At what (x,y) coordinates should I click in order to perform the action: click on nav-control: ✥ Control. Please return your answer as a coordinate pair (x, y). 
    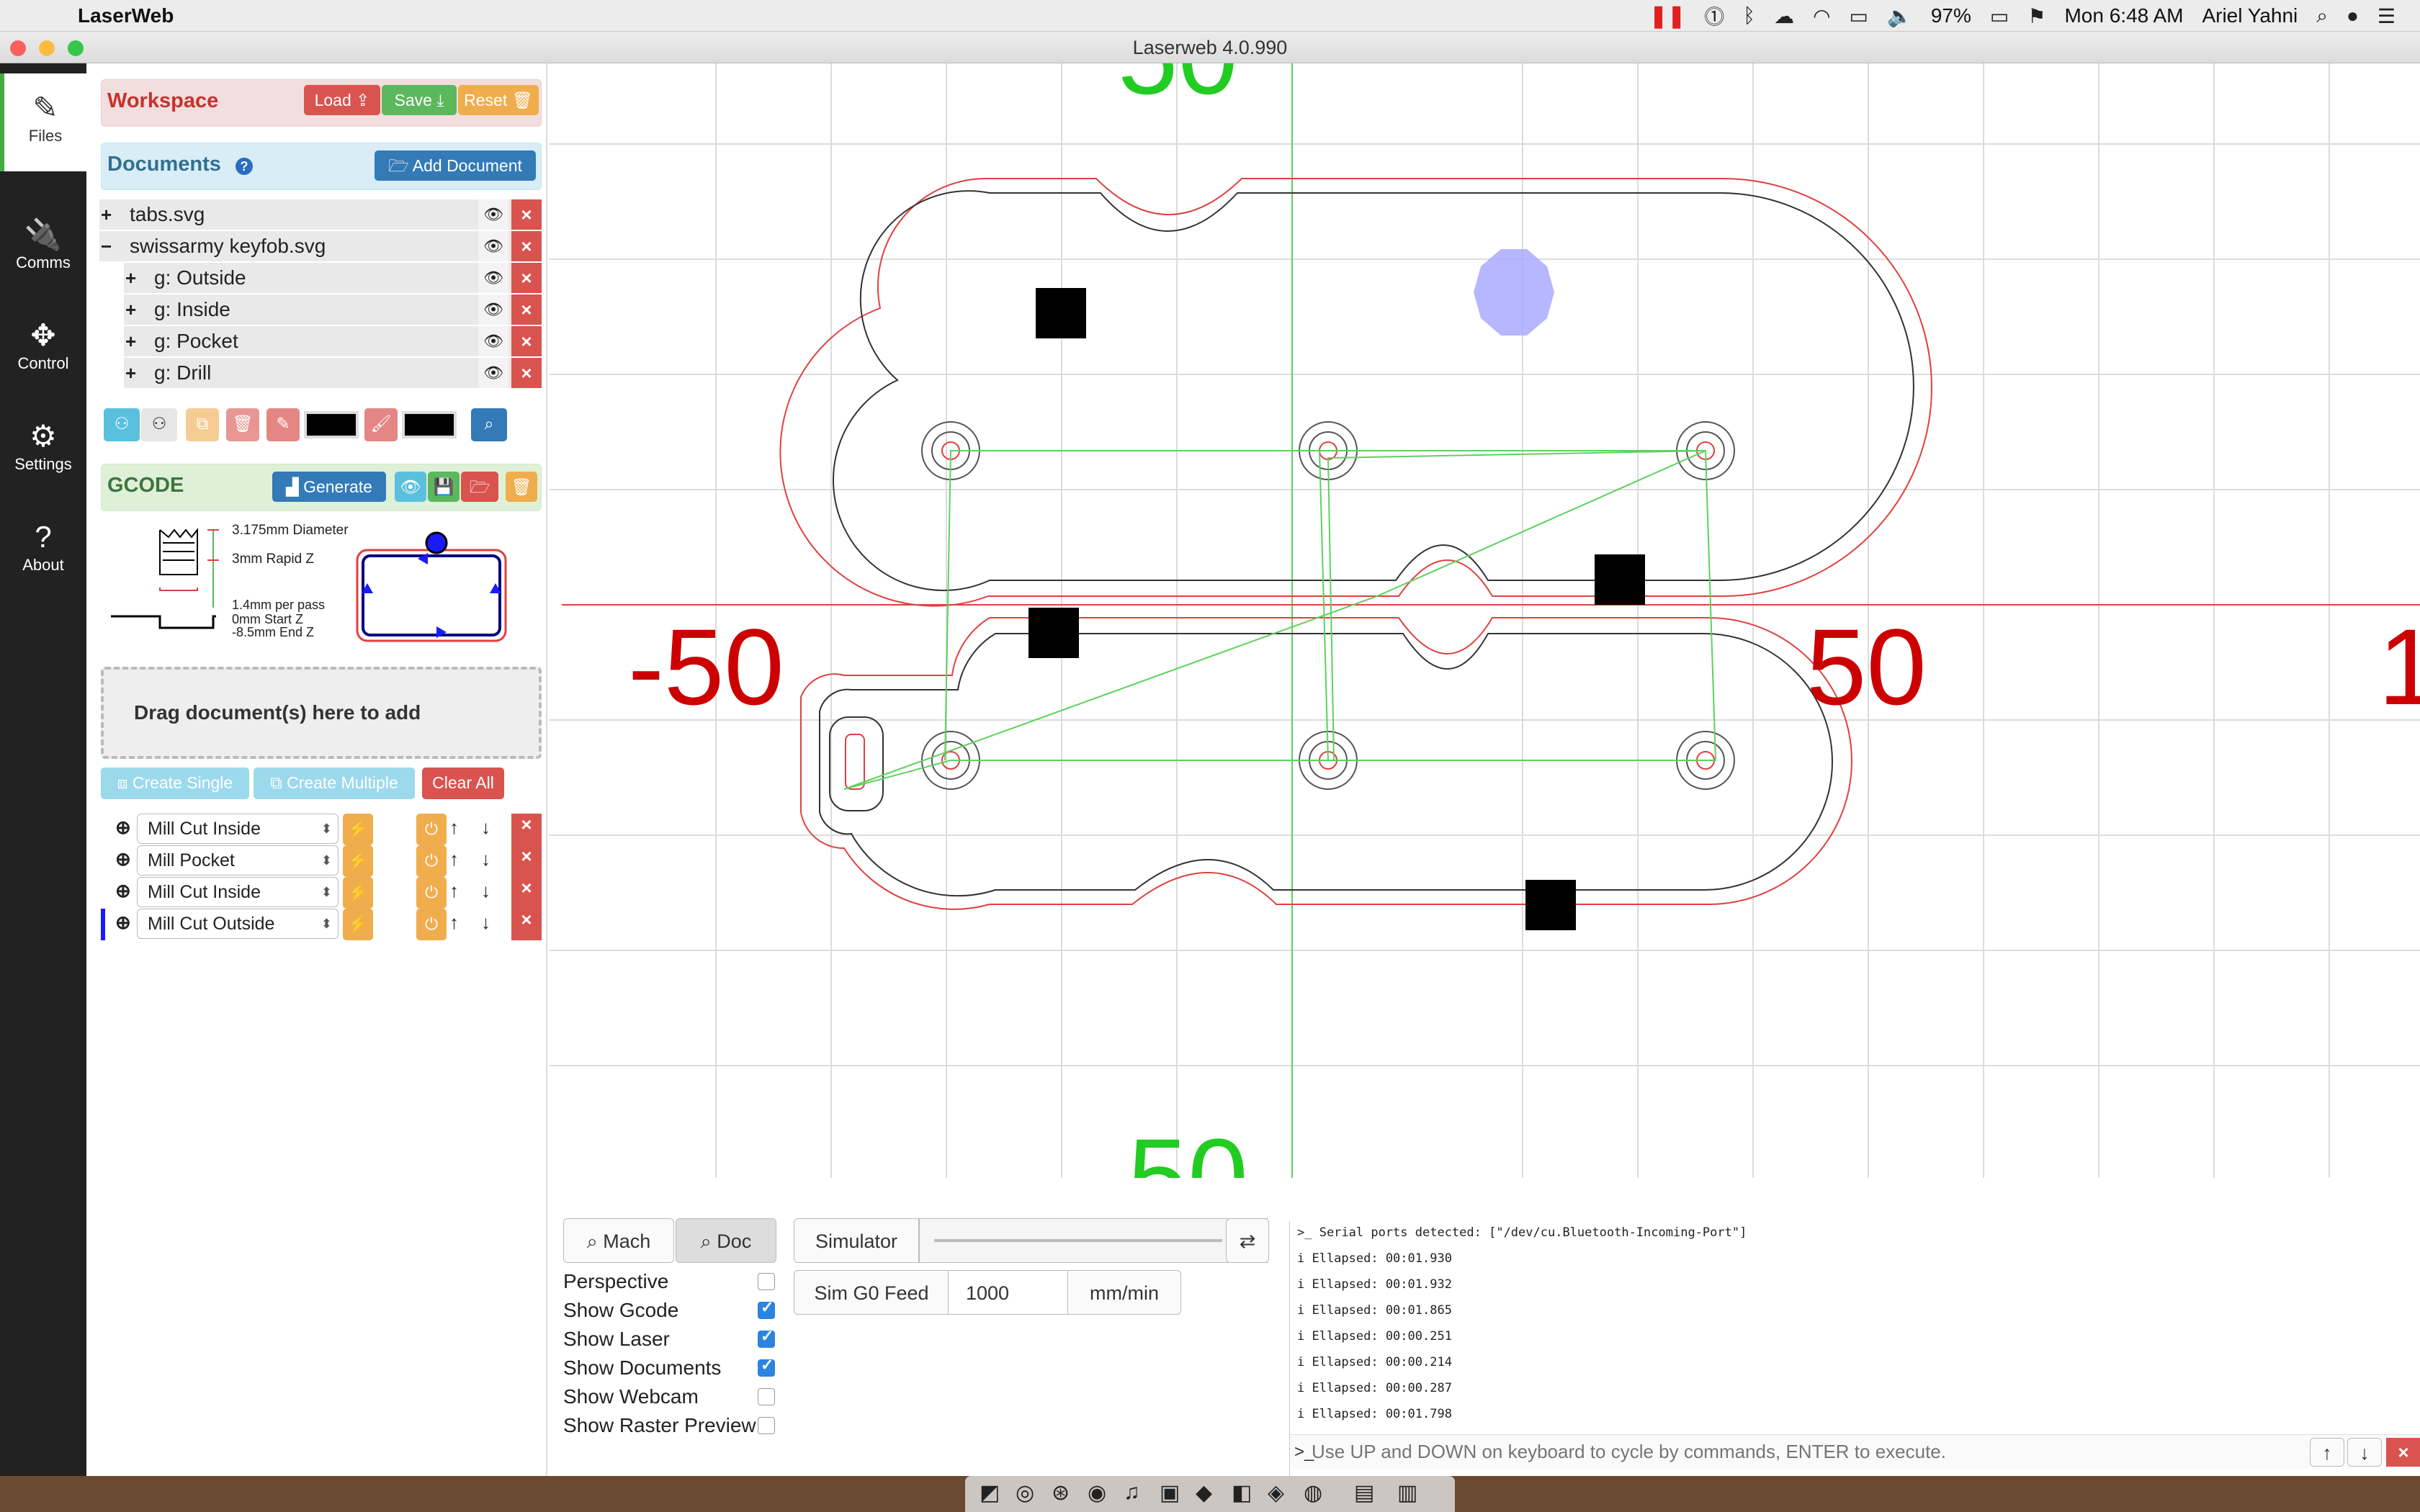
    Looking at the image, I should click on (43, 344).